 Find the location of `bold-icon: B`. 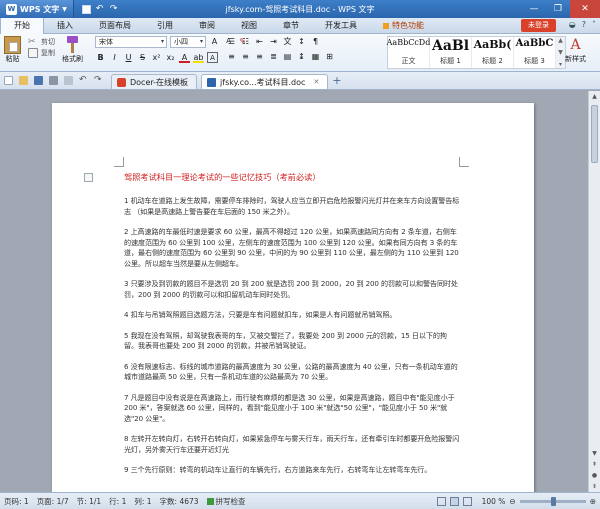

bold-icon: B is located at coordinates (100, 57).